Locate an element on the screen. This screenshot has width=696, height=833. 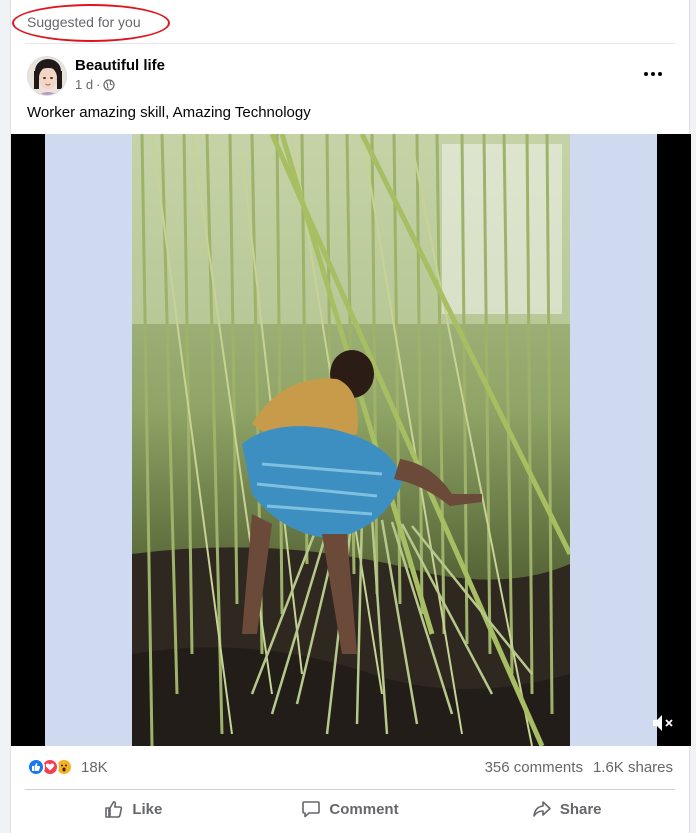
post-time: 1 d is located at coordinates (84, 84).